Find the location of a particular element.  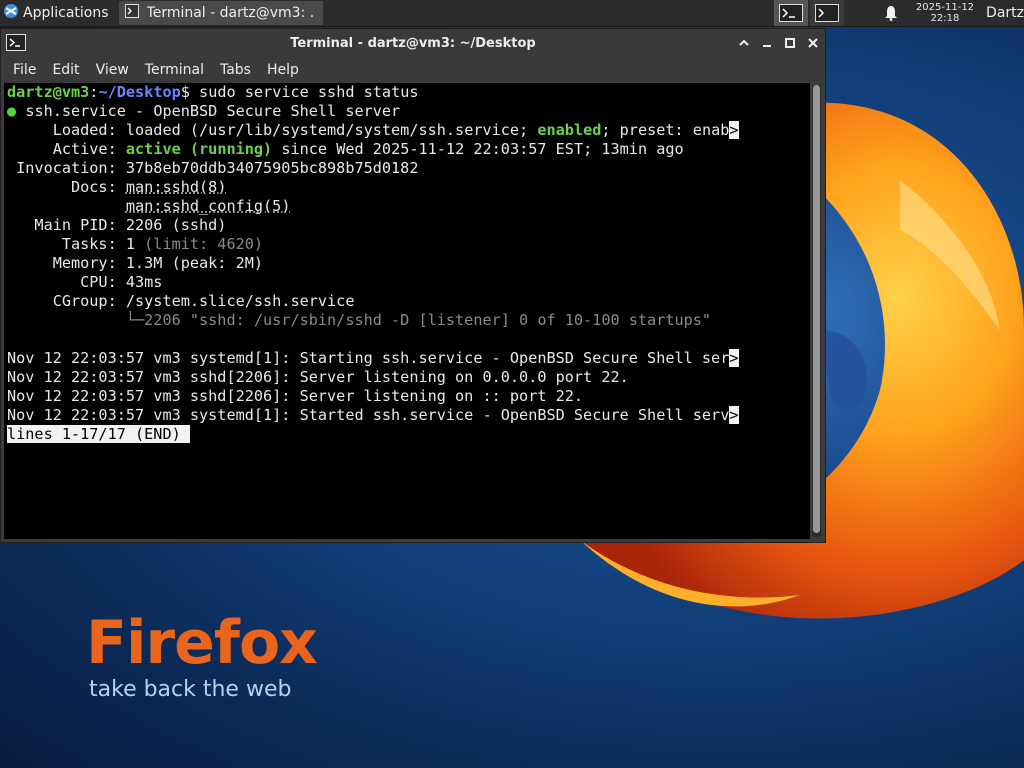

docs-line-2: man:sshd_config(5) is located at coordinates (408, 206).